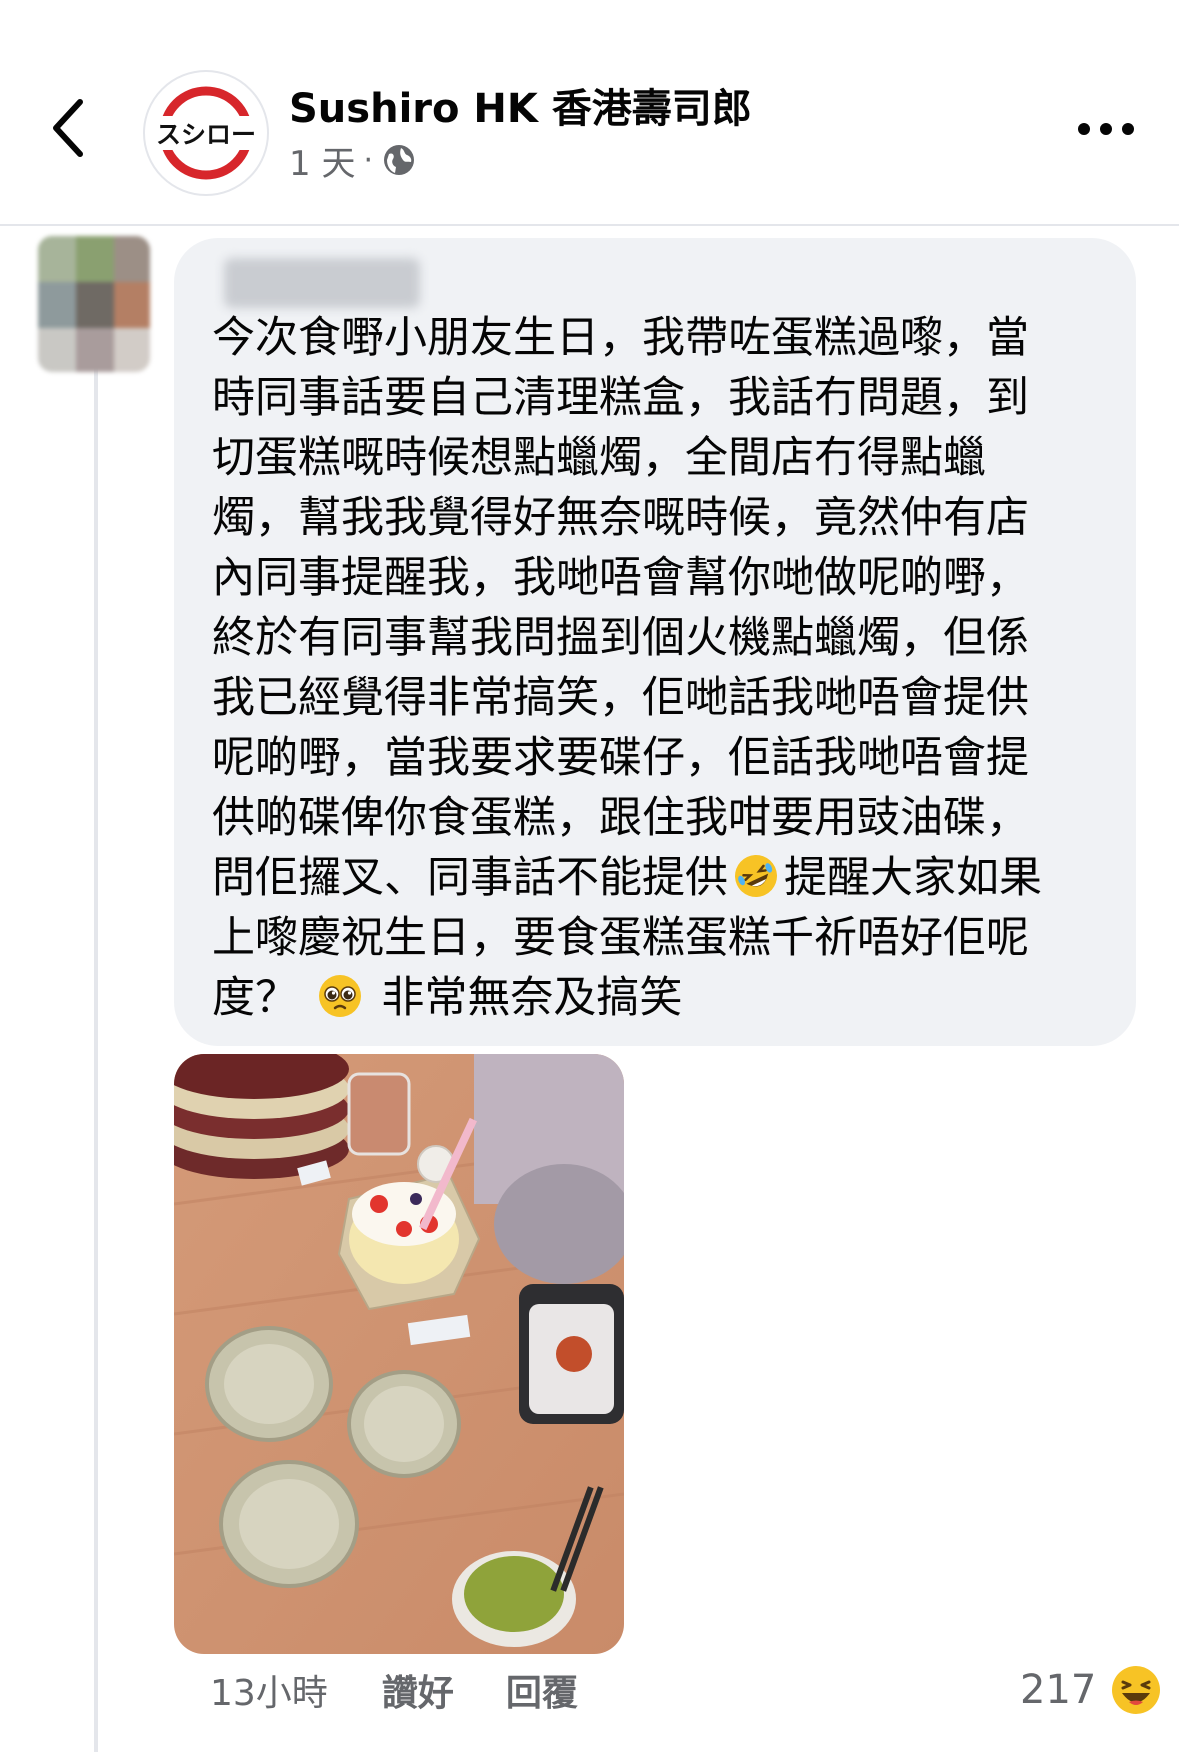  What do you see at coordinates (255, 998) in the screenshot?
I see `comment-line-part: 度？` at bounding box center [255, 998].